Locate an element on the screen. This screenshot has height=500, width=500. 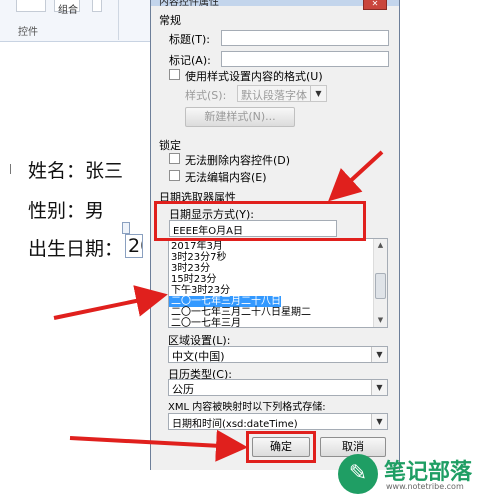
list-item: 3时23分 is located at coordinates (190, 268).